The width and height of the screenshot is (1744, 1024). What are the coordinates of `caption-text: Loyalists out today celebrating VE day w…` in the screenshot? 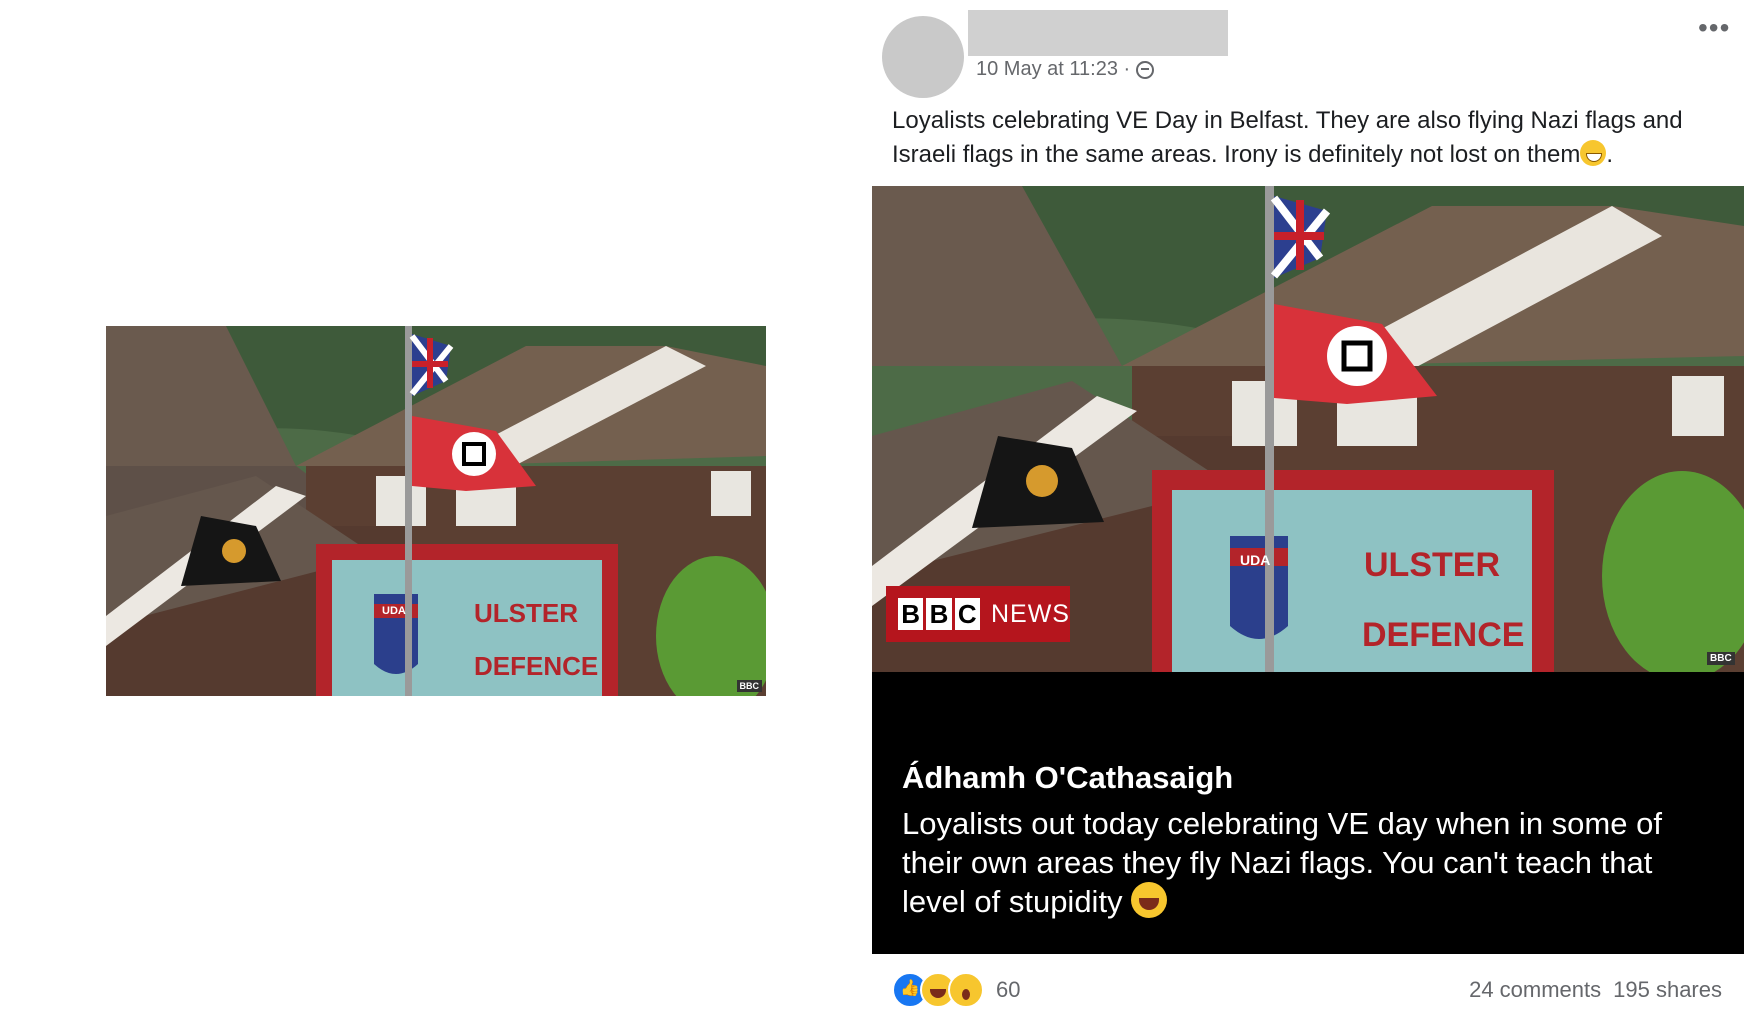 It's located at (1312, 862).